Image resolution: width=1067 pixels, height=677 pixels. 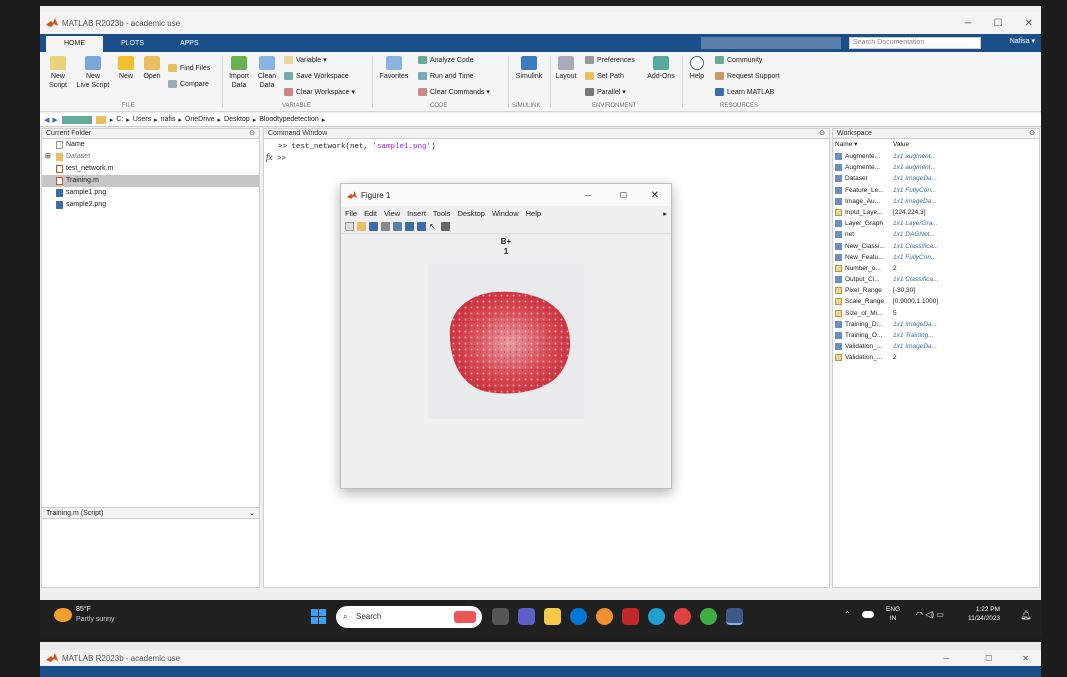 What do you see at coordinates (734, 616) in the screenshot?
I see `matlab-taskbar-icon` at bounding box center [734, 616].